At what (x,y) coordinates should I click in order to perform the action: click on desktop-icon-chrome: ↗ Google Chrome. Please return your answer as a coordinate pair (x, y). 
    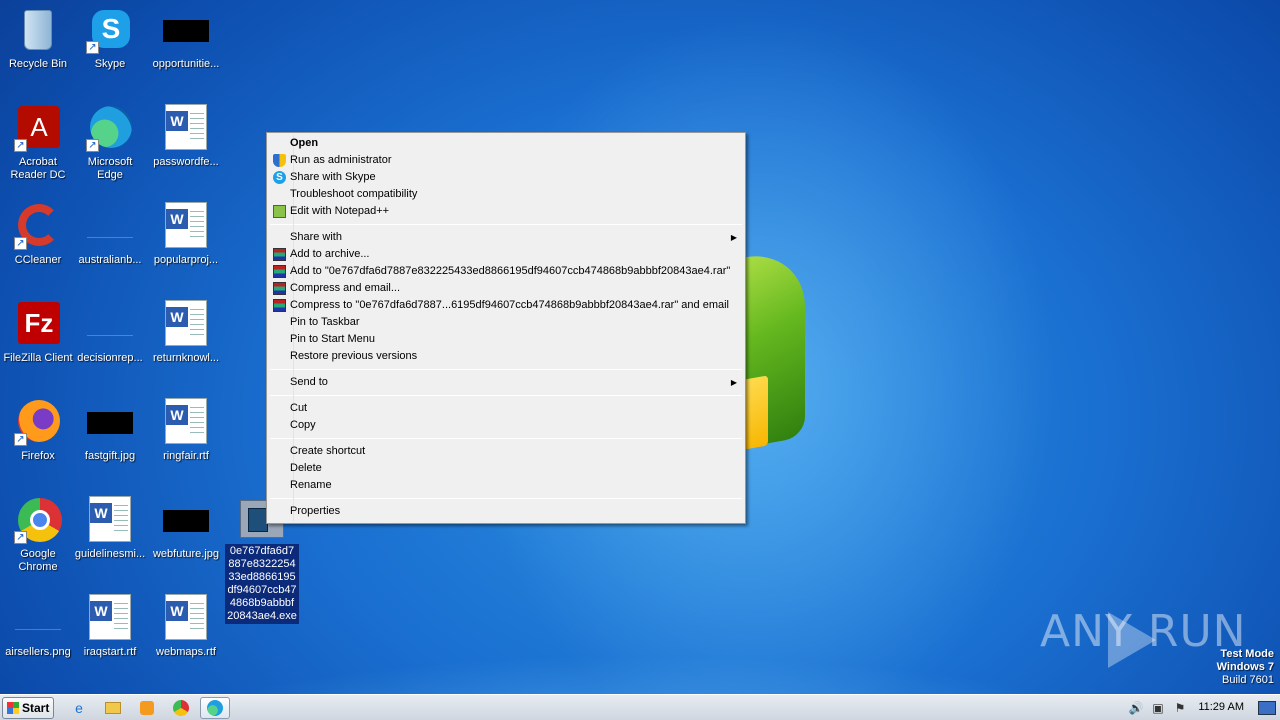
    Looking at the image, I should click on (38, 535).